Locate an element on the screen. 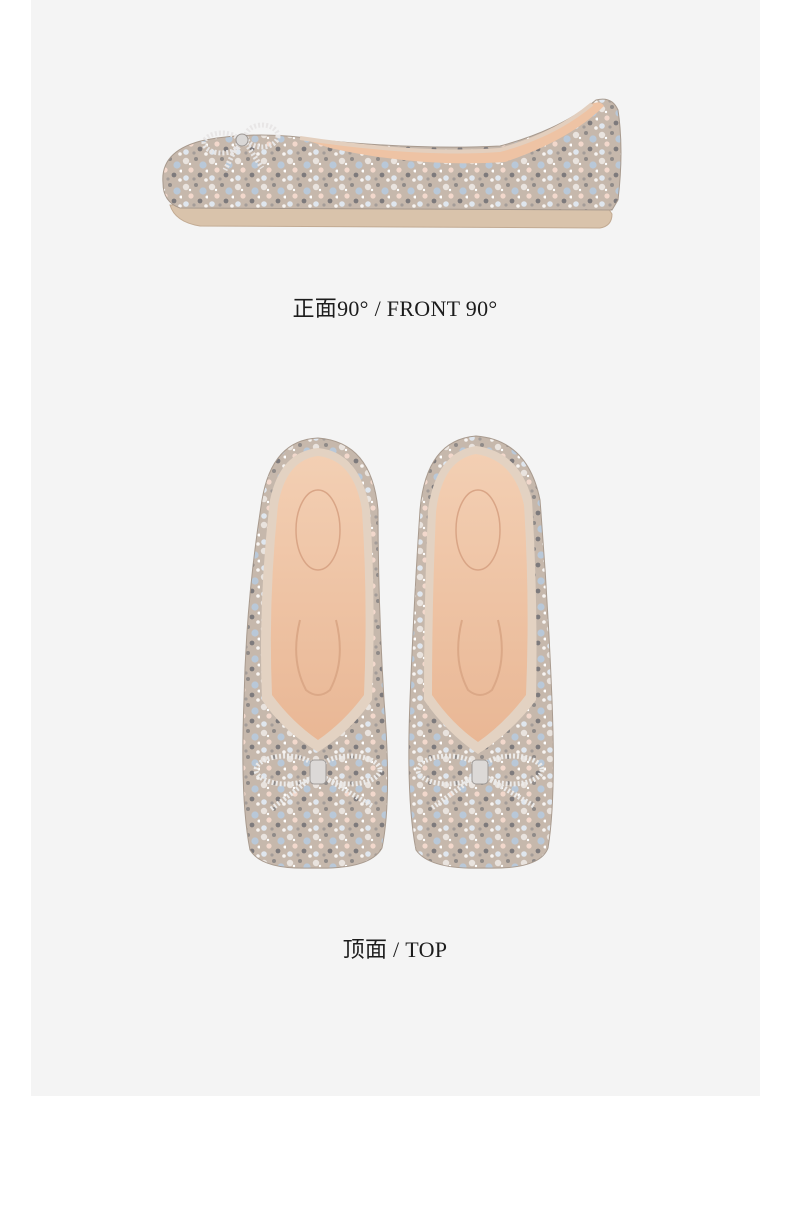 This screenshot has height=1222, width=790. shoe-top-view-right is located at coordinates (481, 652).